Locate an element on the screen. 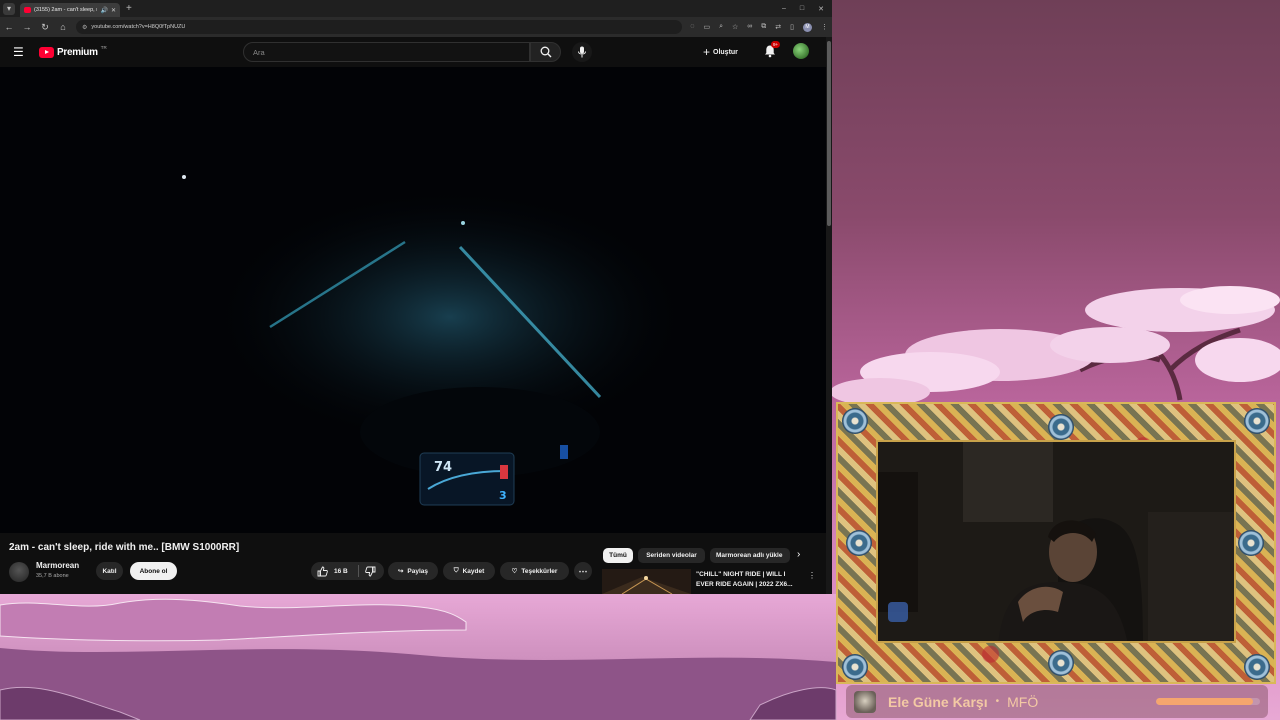  join-button: Katıl is located at coordinates (109, 571).